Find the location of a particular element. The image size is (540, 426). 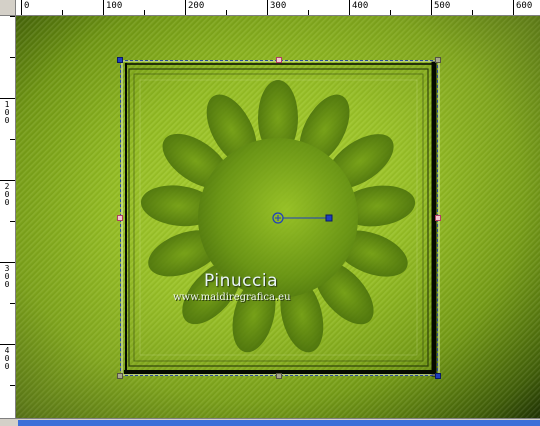

ruler-label-200: 200 is located at coordinates (196, 6).